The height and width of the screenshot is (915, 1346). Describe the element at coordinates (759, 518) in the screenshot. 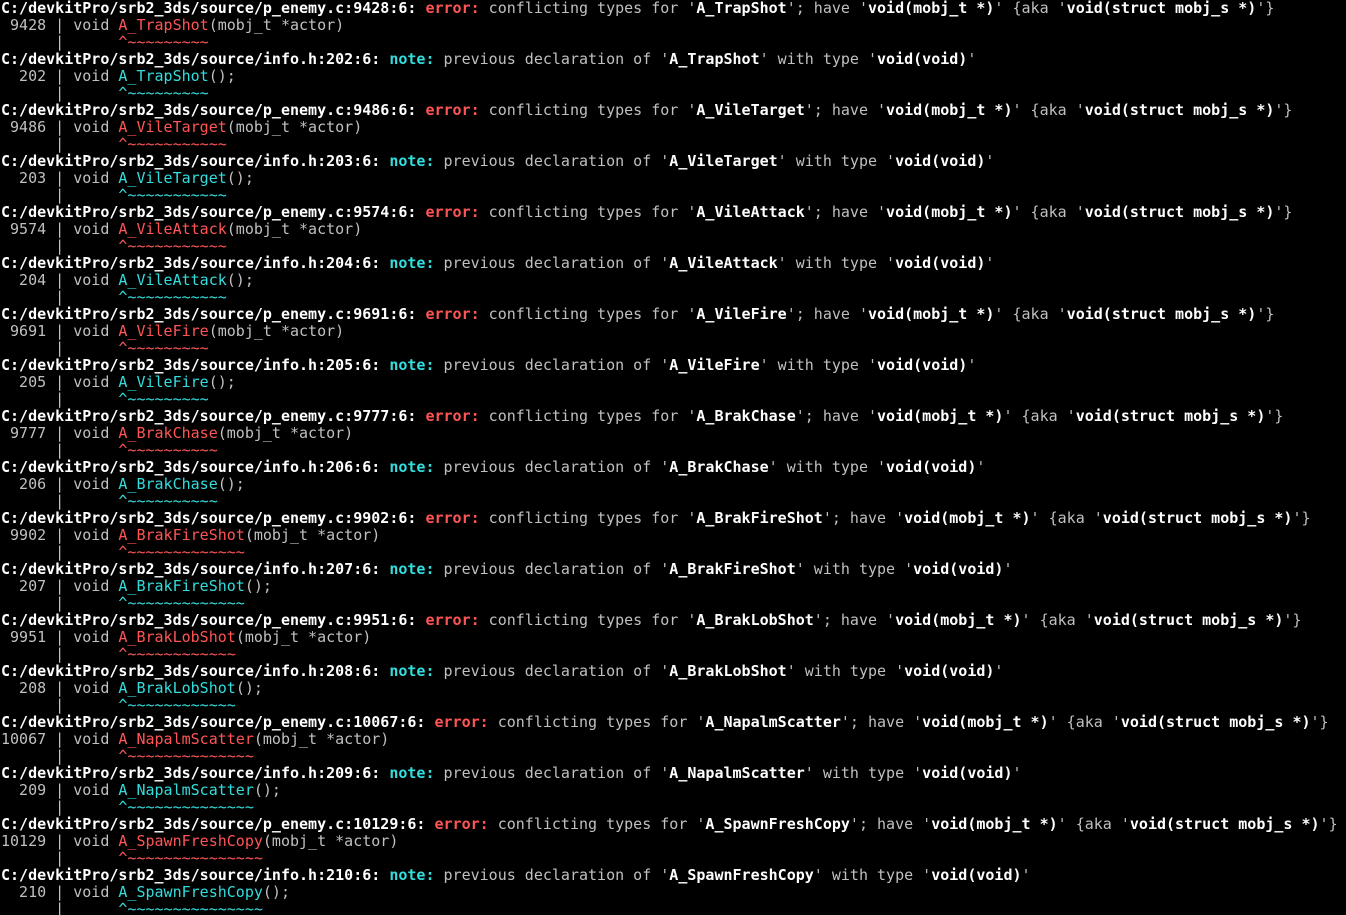

I see `function-name: A_BrakFireShot` at that location.